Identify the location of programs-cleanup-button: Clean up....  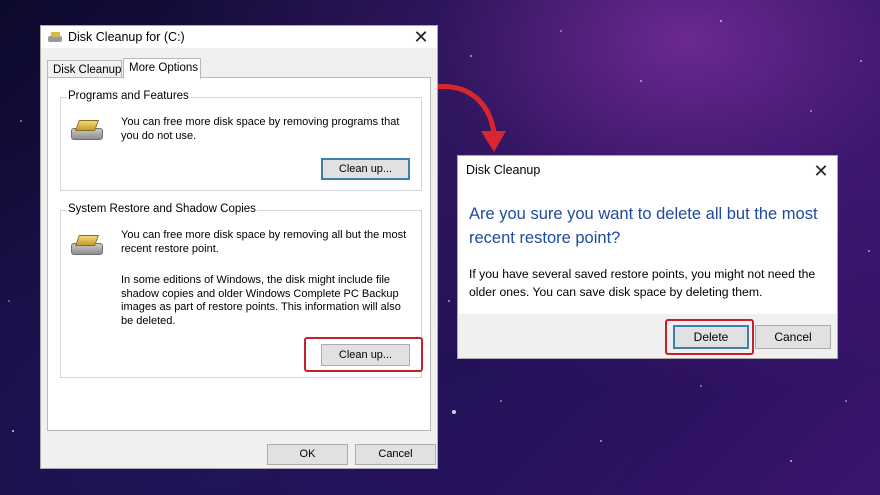
(365, 169).